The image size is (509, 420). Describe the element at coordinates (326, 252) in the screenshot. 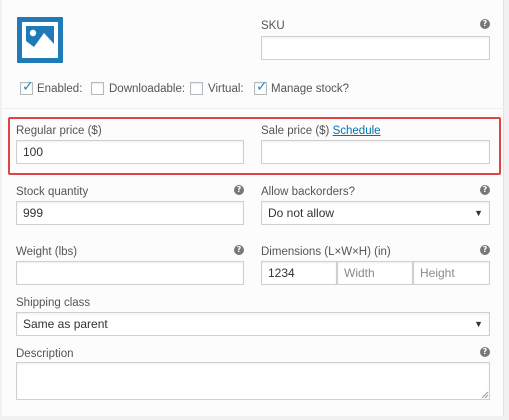

I see `dimensions-label: Dimensions (L×W×H) (in)` at that location.